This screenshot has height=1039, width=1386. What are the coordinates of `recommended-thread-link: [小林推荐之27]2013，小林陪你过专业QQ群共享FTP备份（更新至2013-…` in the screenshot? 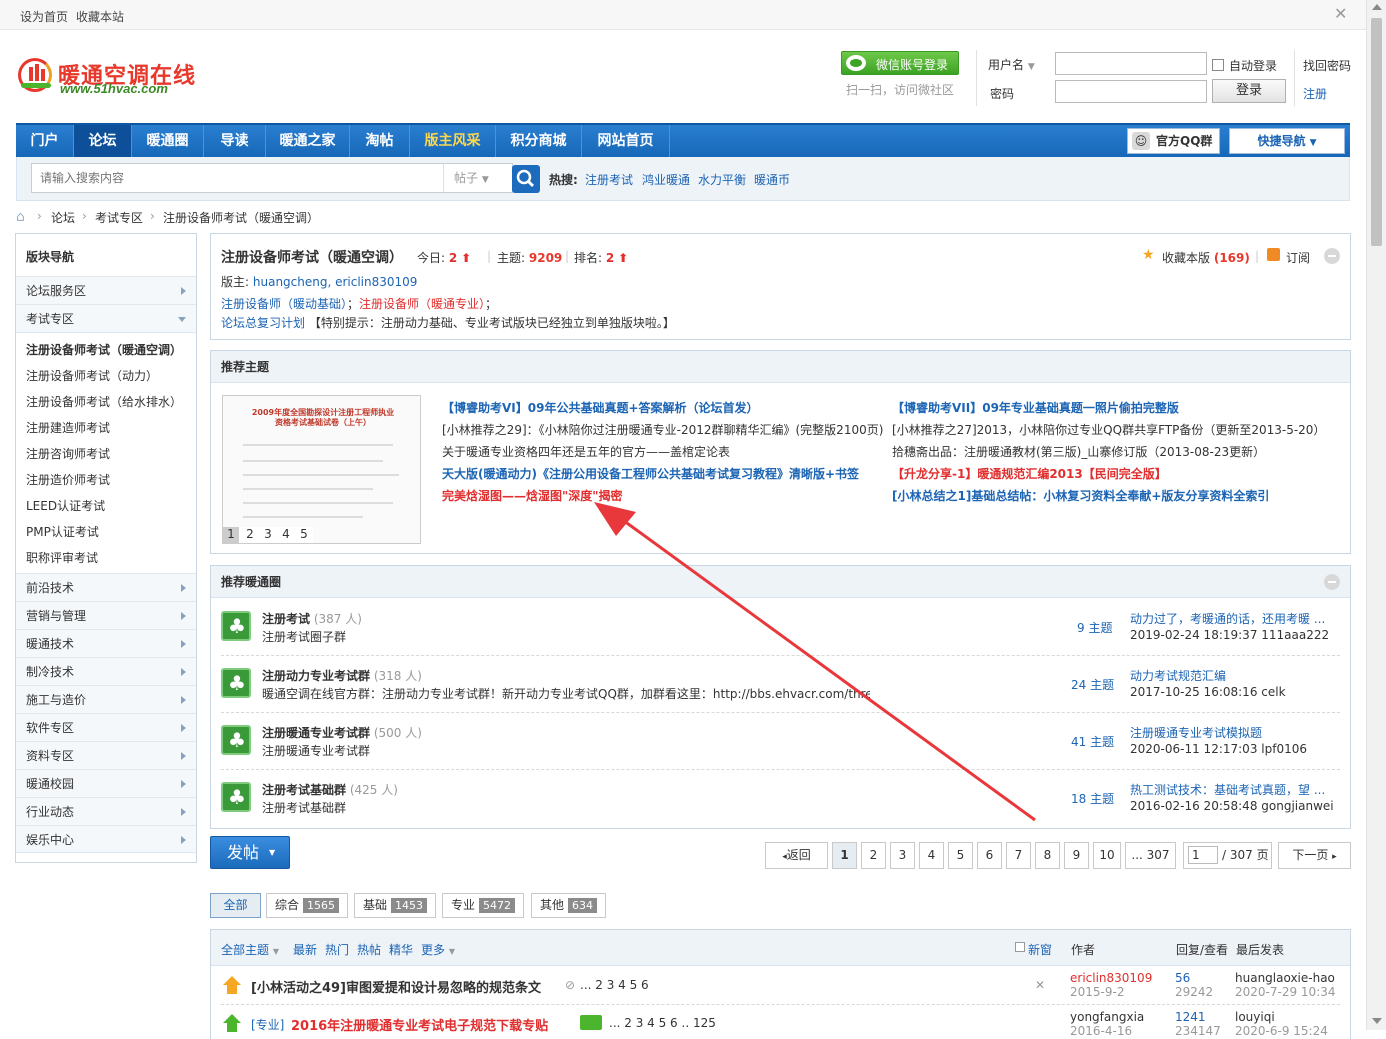 It's located at (1108, 429).